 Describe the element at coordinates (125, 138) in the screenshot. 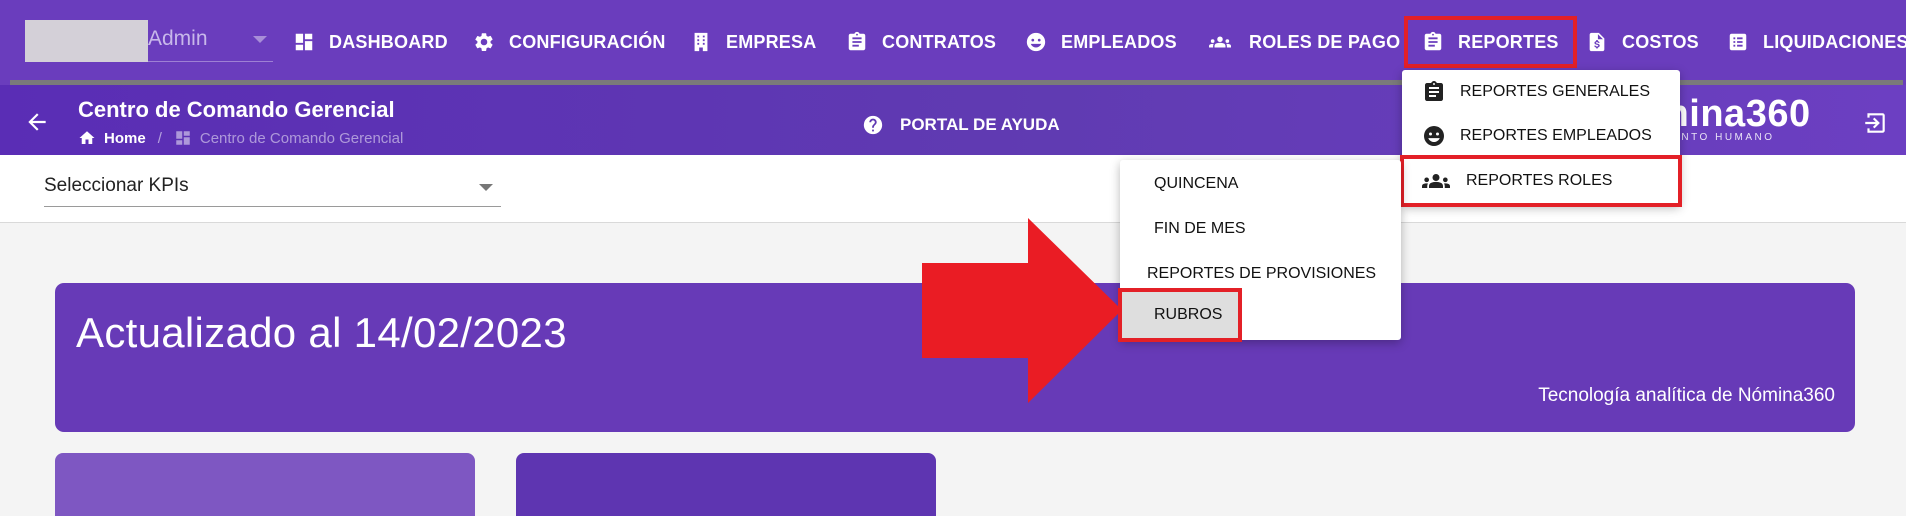

I see `breadcrumb-home: Home` at that location.